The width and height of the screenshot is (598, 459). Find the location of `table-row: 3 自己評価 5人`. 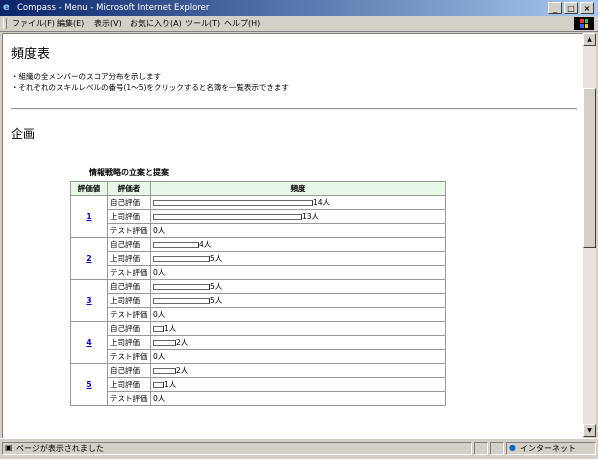

table-row: 3 自己評価 5人 is located at coordinates (258, 300).